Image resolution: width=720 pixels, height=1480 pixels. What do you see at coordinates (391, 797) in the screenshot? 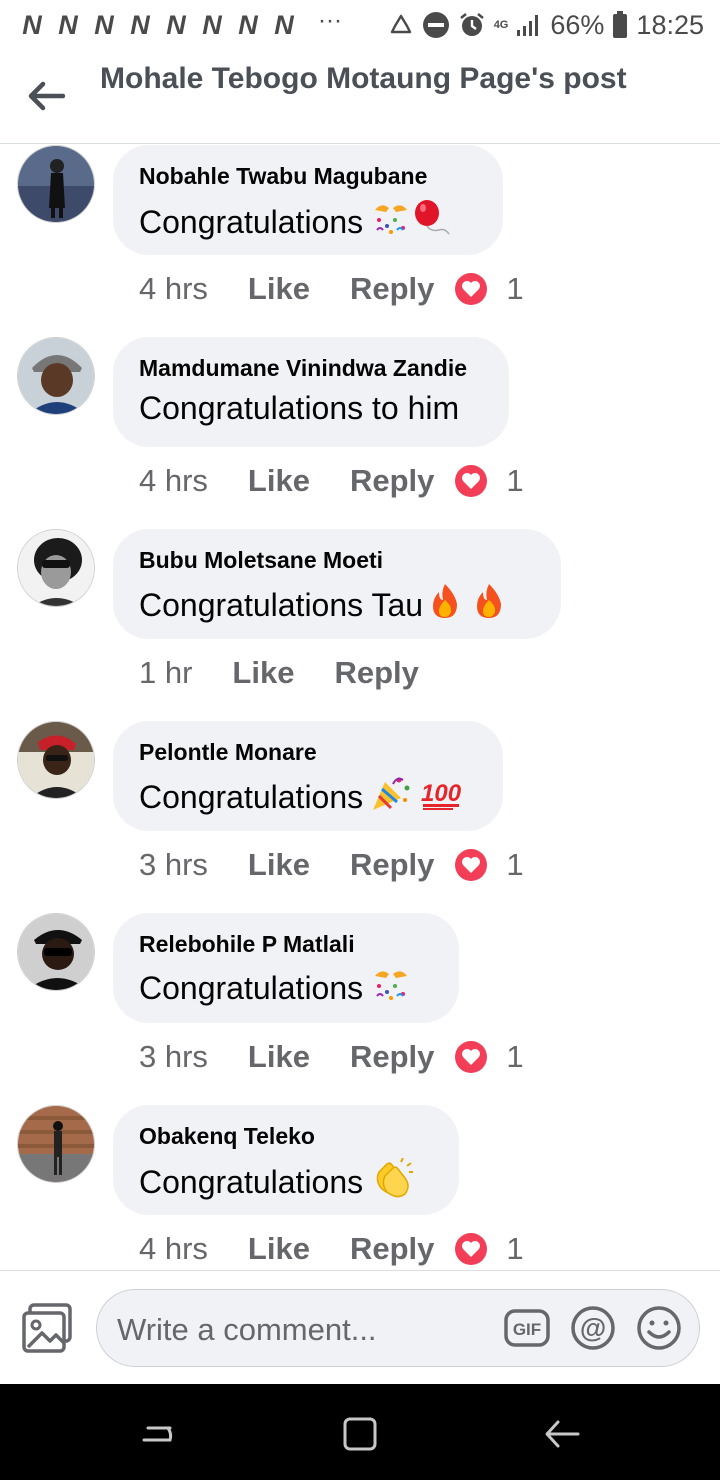
I see `party-popper-icon` at bounding box center [391, 797].